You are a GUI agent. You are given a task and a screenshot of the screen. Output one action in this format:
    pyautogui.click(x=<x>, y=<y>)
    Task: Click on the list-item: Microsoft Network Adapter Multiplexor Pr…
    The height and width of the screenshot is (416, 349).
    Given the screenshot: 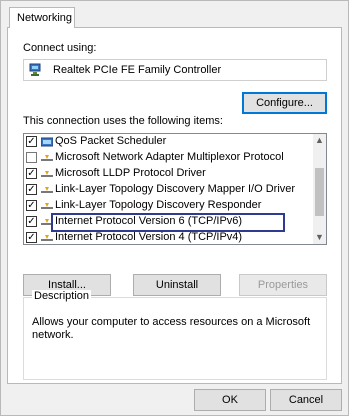 What is the action you would take?
    pyautogui.click(x=169, y=158)
    